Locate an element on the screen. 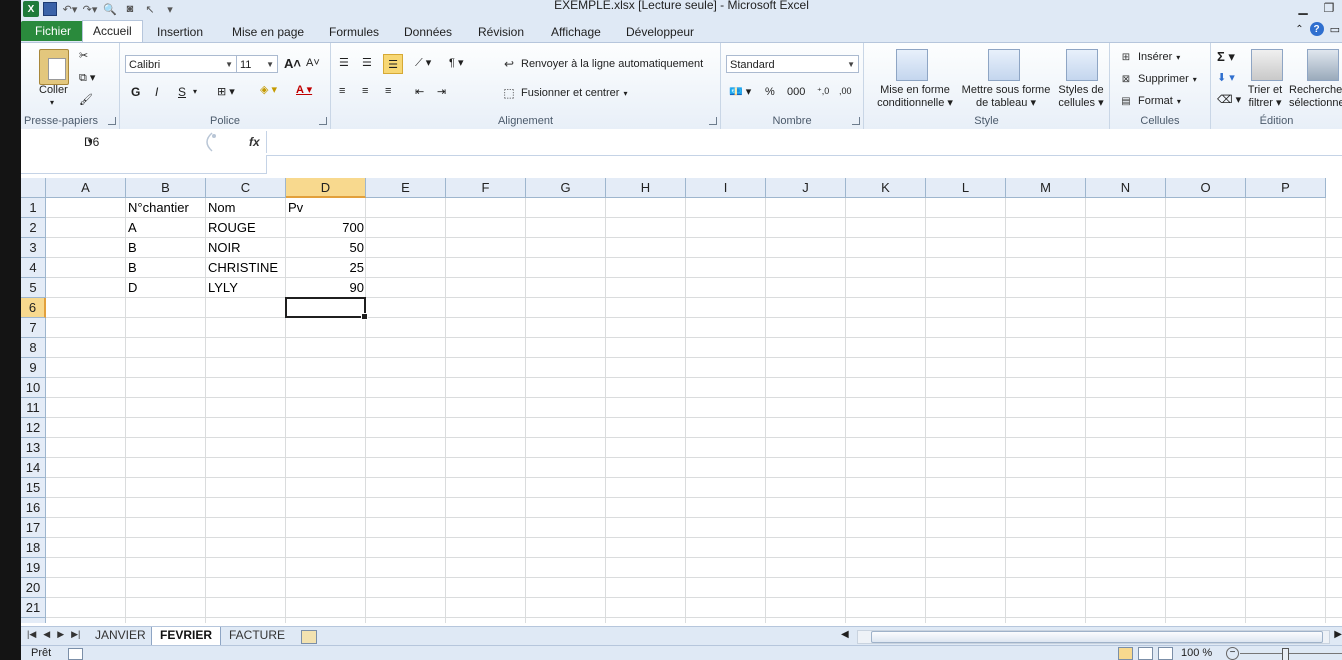 The width and height of the screenshot is (1342, 660). font-color-icon: A ▾ is located at coordinates (304, 89).